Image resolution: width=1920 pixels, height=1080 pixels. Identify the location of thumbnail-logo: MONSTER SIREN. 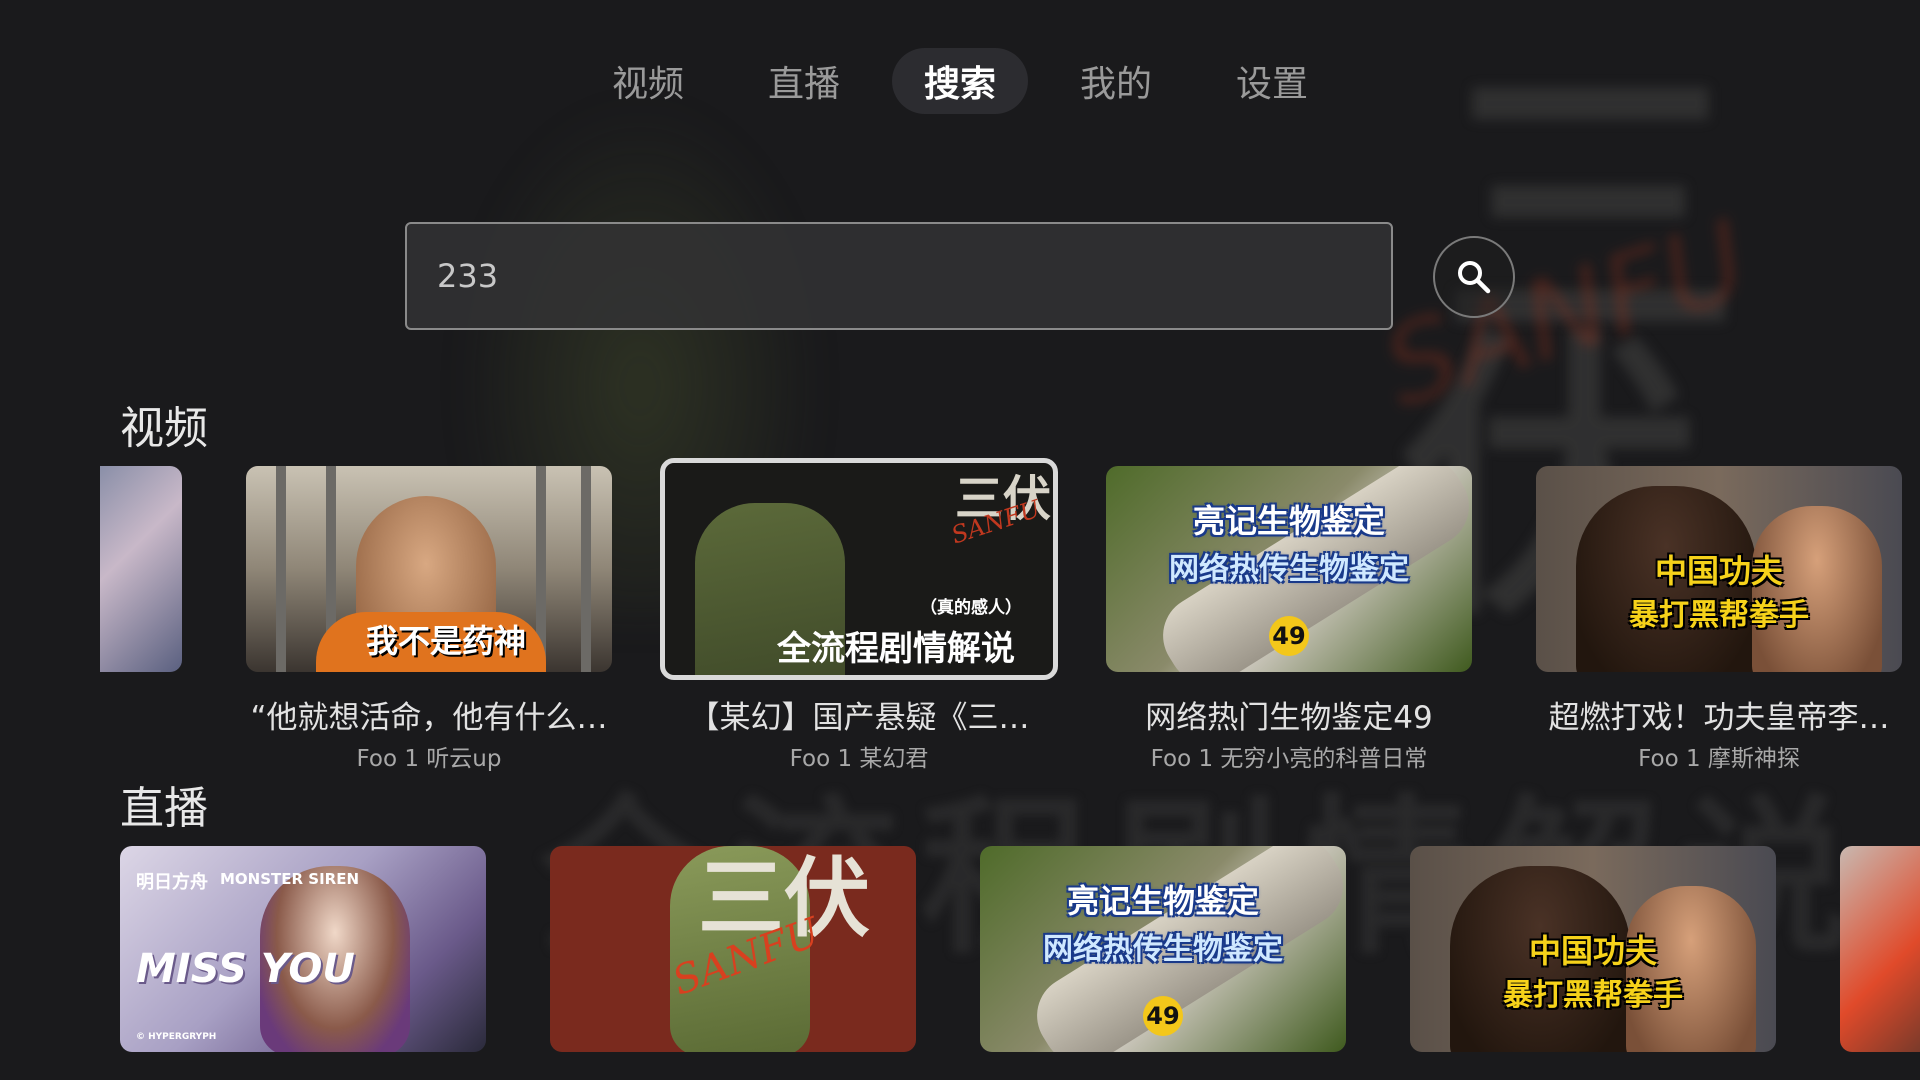
(290, 879).